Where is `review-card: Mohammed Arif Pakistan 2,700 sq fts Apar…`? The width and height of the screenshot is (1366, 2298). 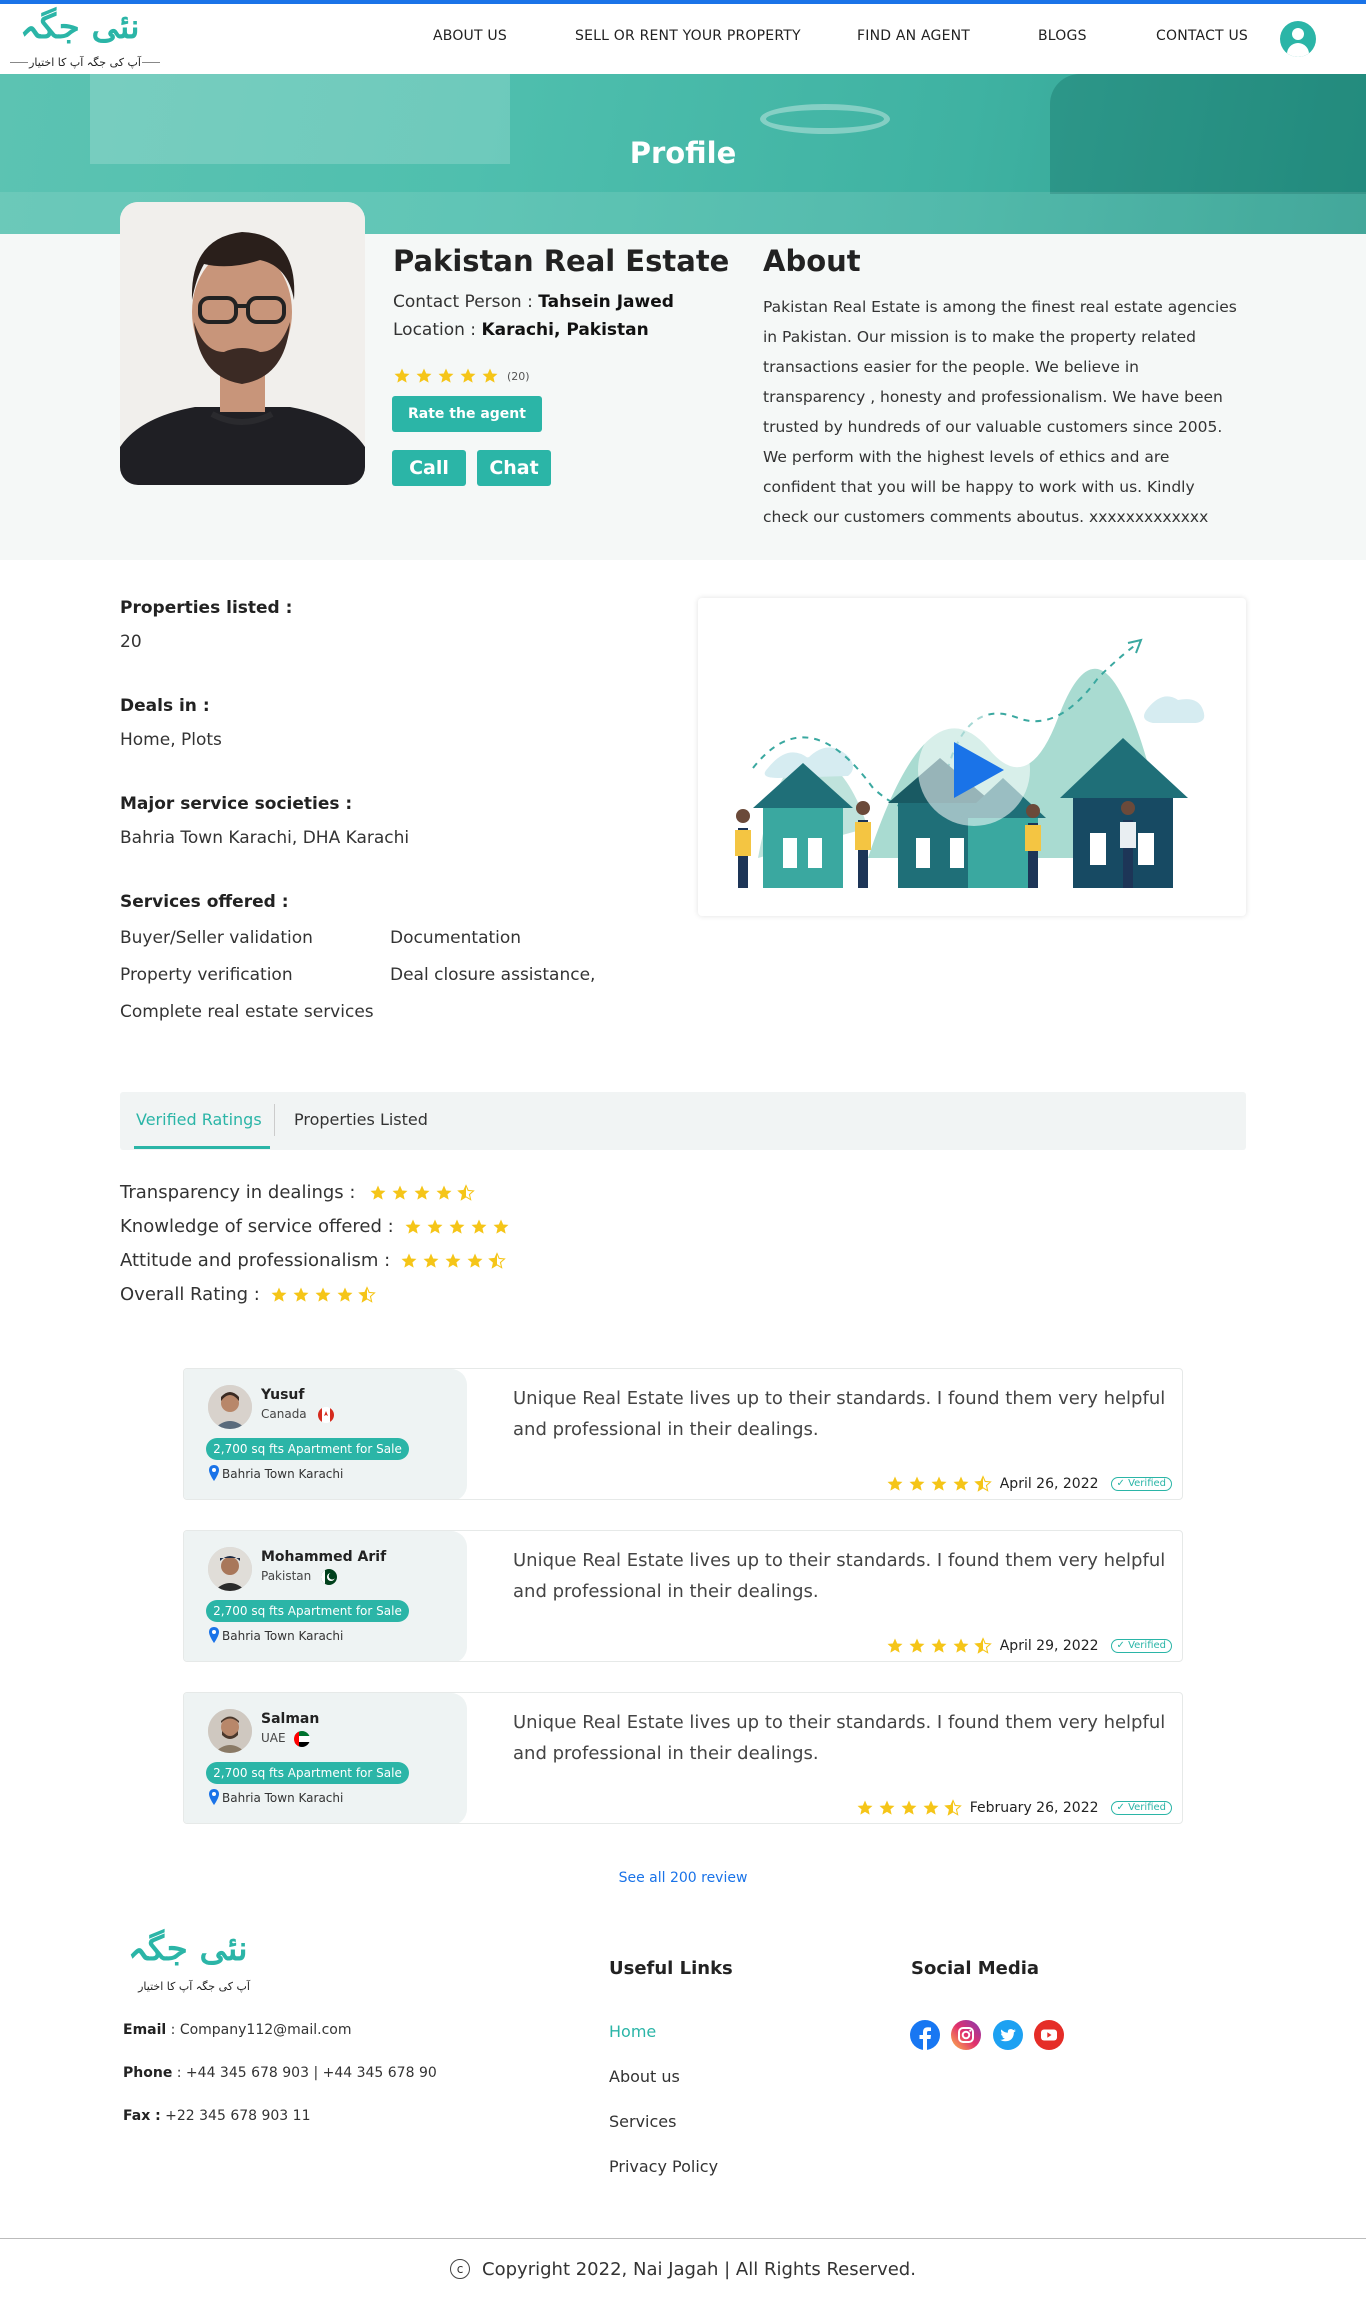
review-card: Mohammed Arif Pakistan 2,700 sq fts Apar… is located at coordinates (683, 1596).